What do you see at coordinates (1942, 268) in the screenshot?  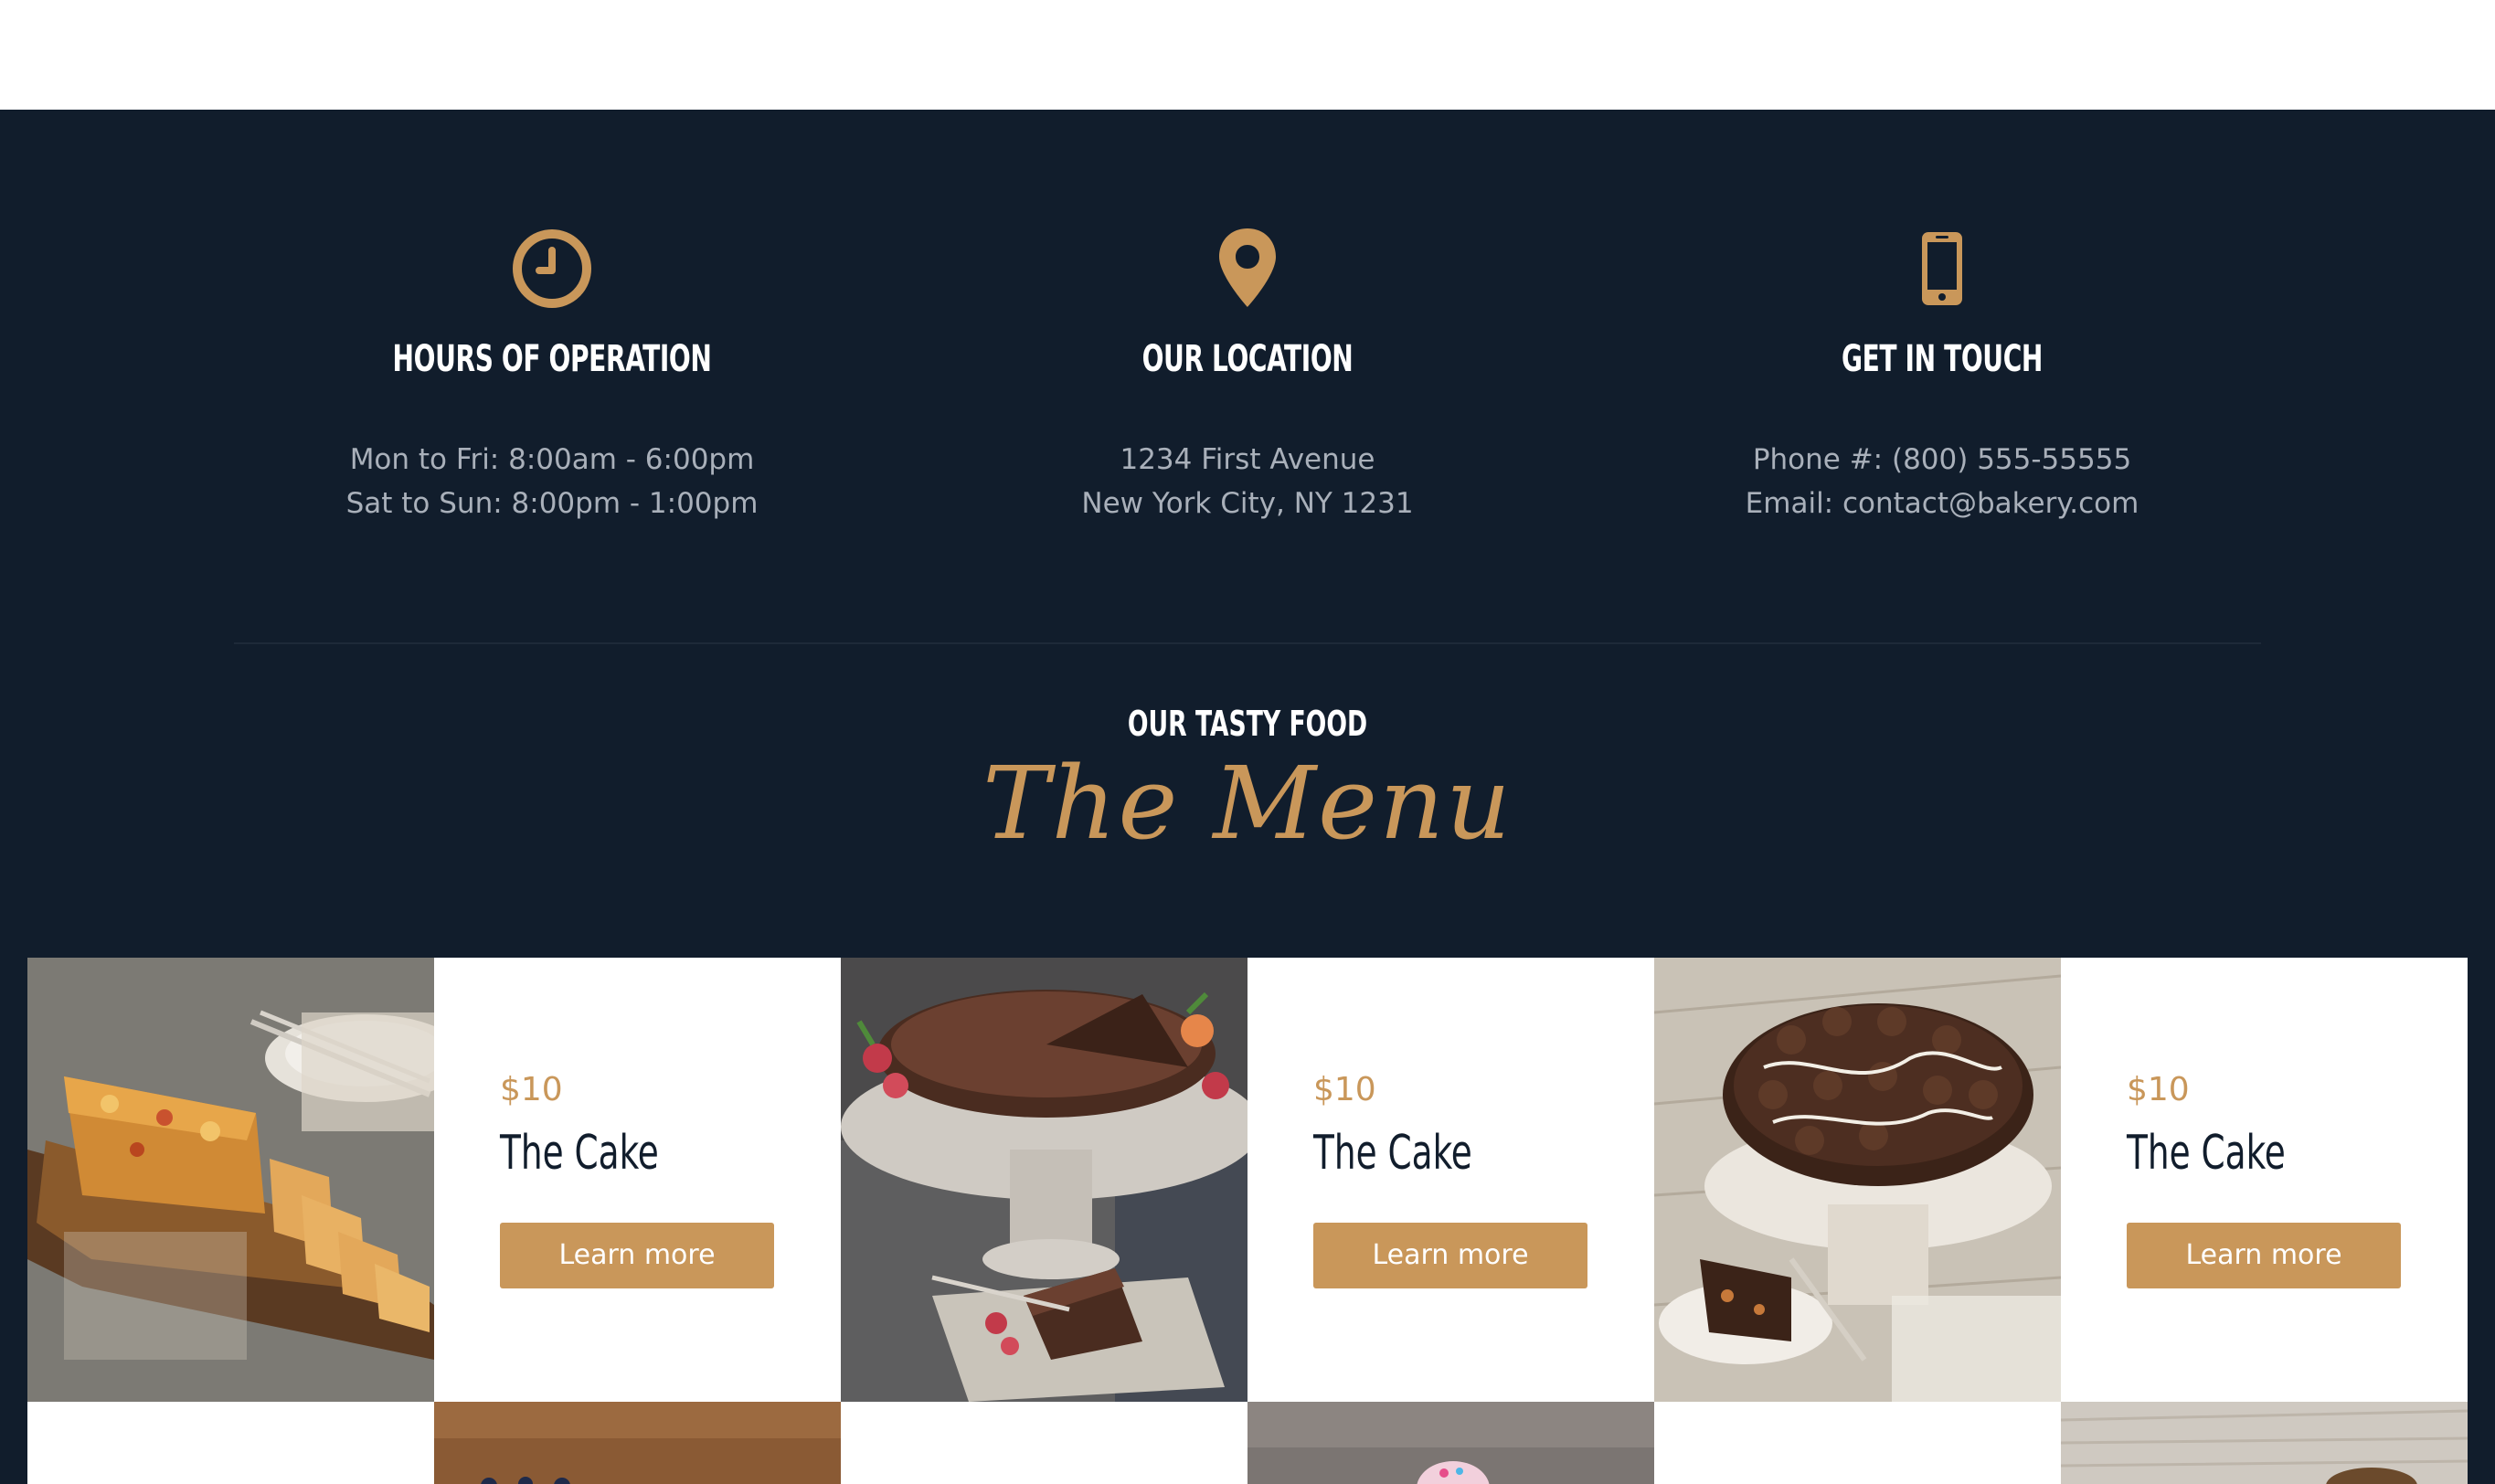 I see `smartphone-icon` at bounding box center [1942, 268].